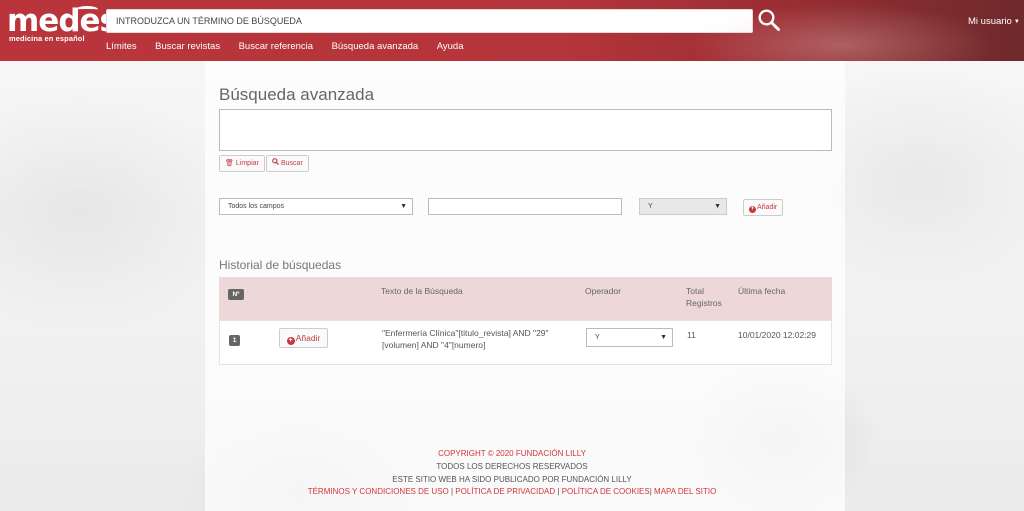 This screenshot has width=1024, height=511. What do you see at coordinates (87, 9) in the screenshot?
I see `logo-swoosh-icon` at bounding box center [87, 9].